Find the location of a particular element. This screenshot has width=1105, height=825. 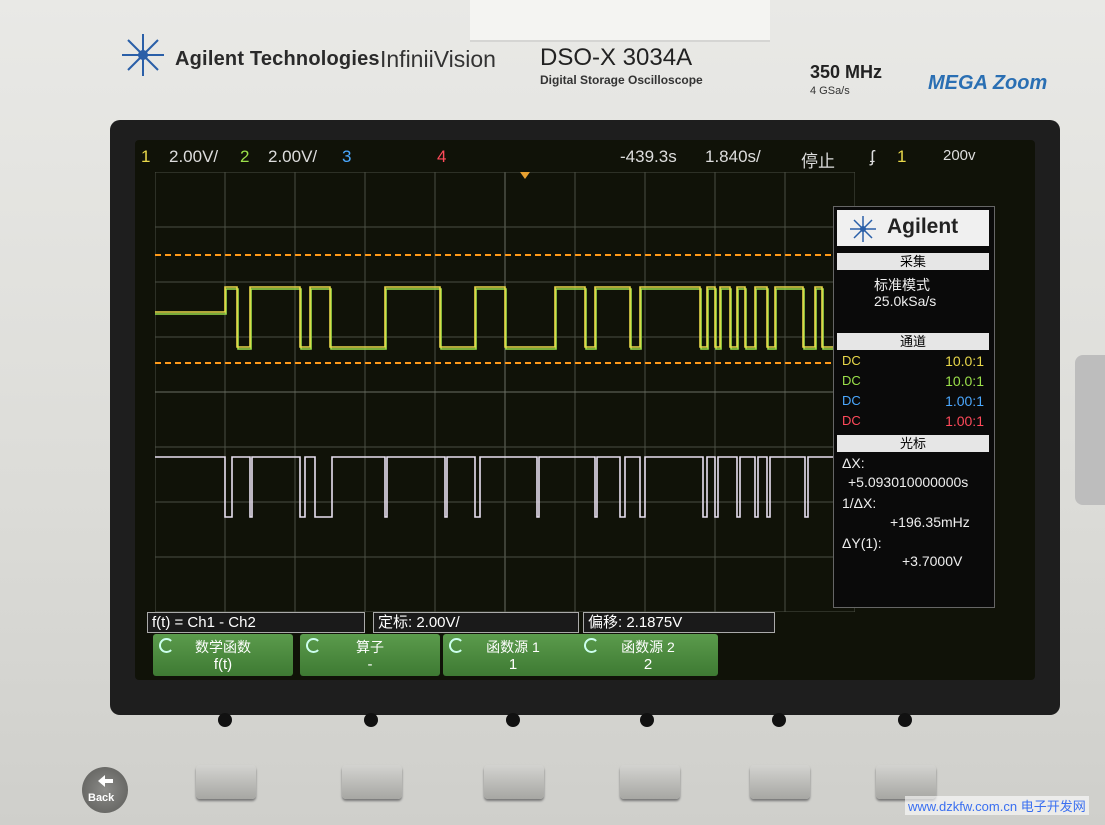

channel-coupling-4: DC is located at coordinates (851, 420).